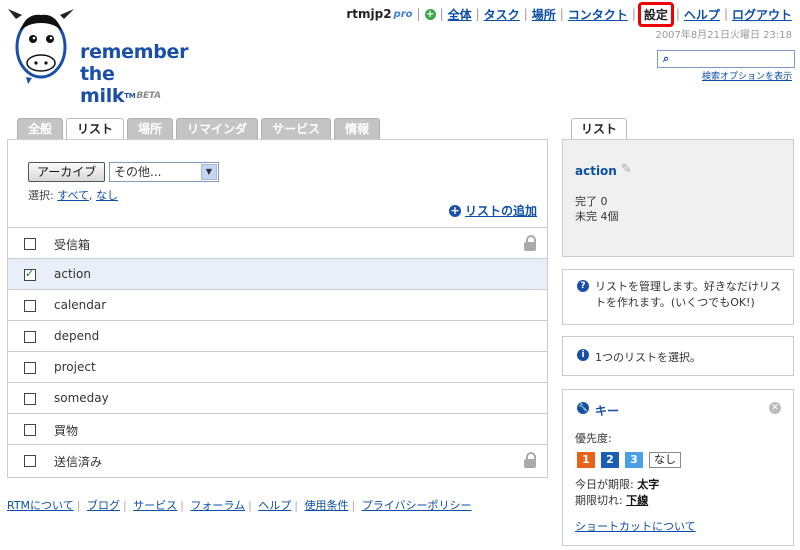  I want to click on overdue-style: 下線, so click(637, 500).